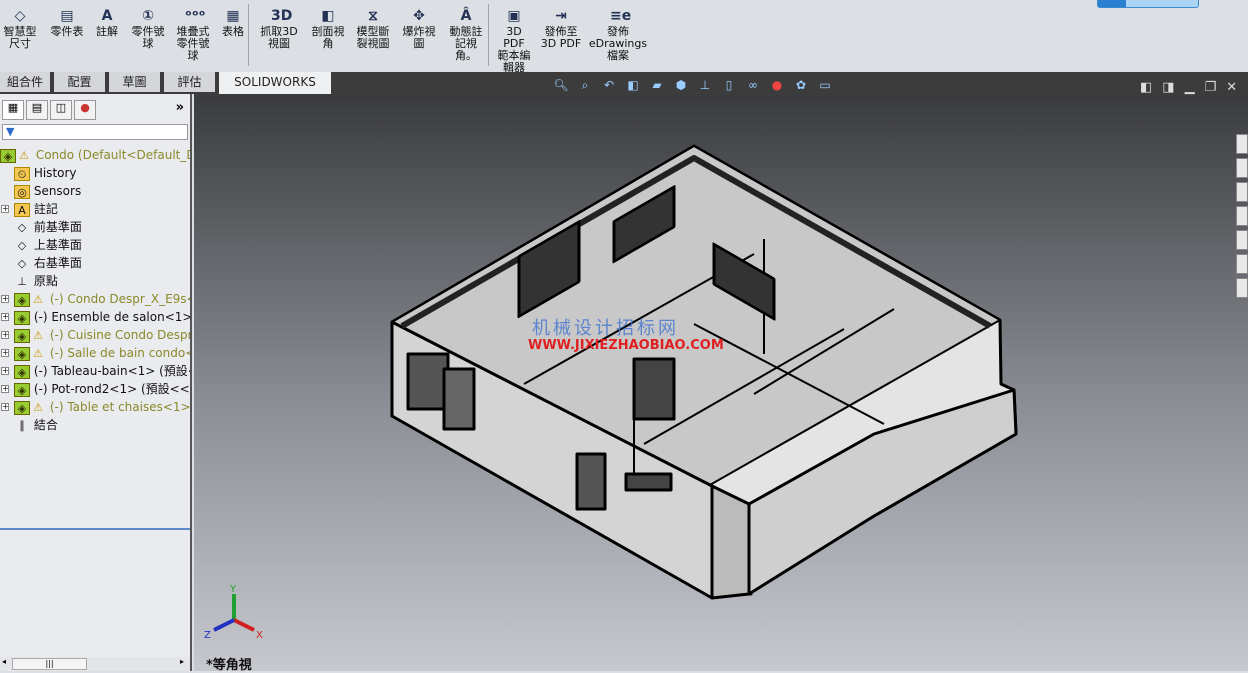 The image size is (1248, 673). What do you see at coordinates (618, 35) in the screenshot?
I see `toolbar-button-13: ≡e 發佈 eDrawings 檔案` at bounding box center [618, 35].